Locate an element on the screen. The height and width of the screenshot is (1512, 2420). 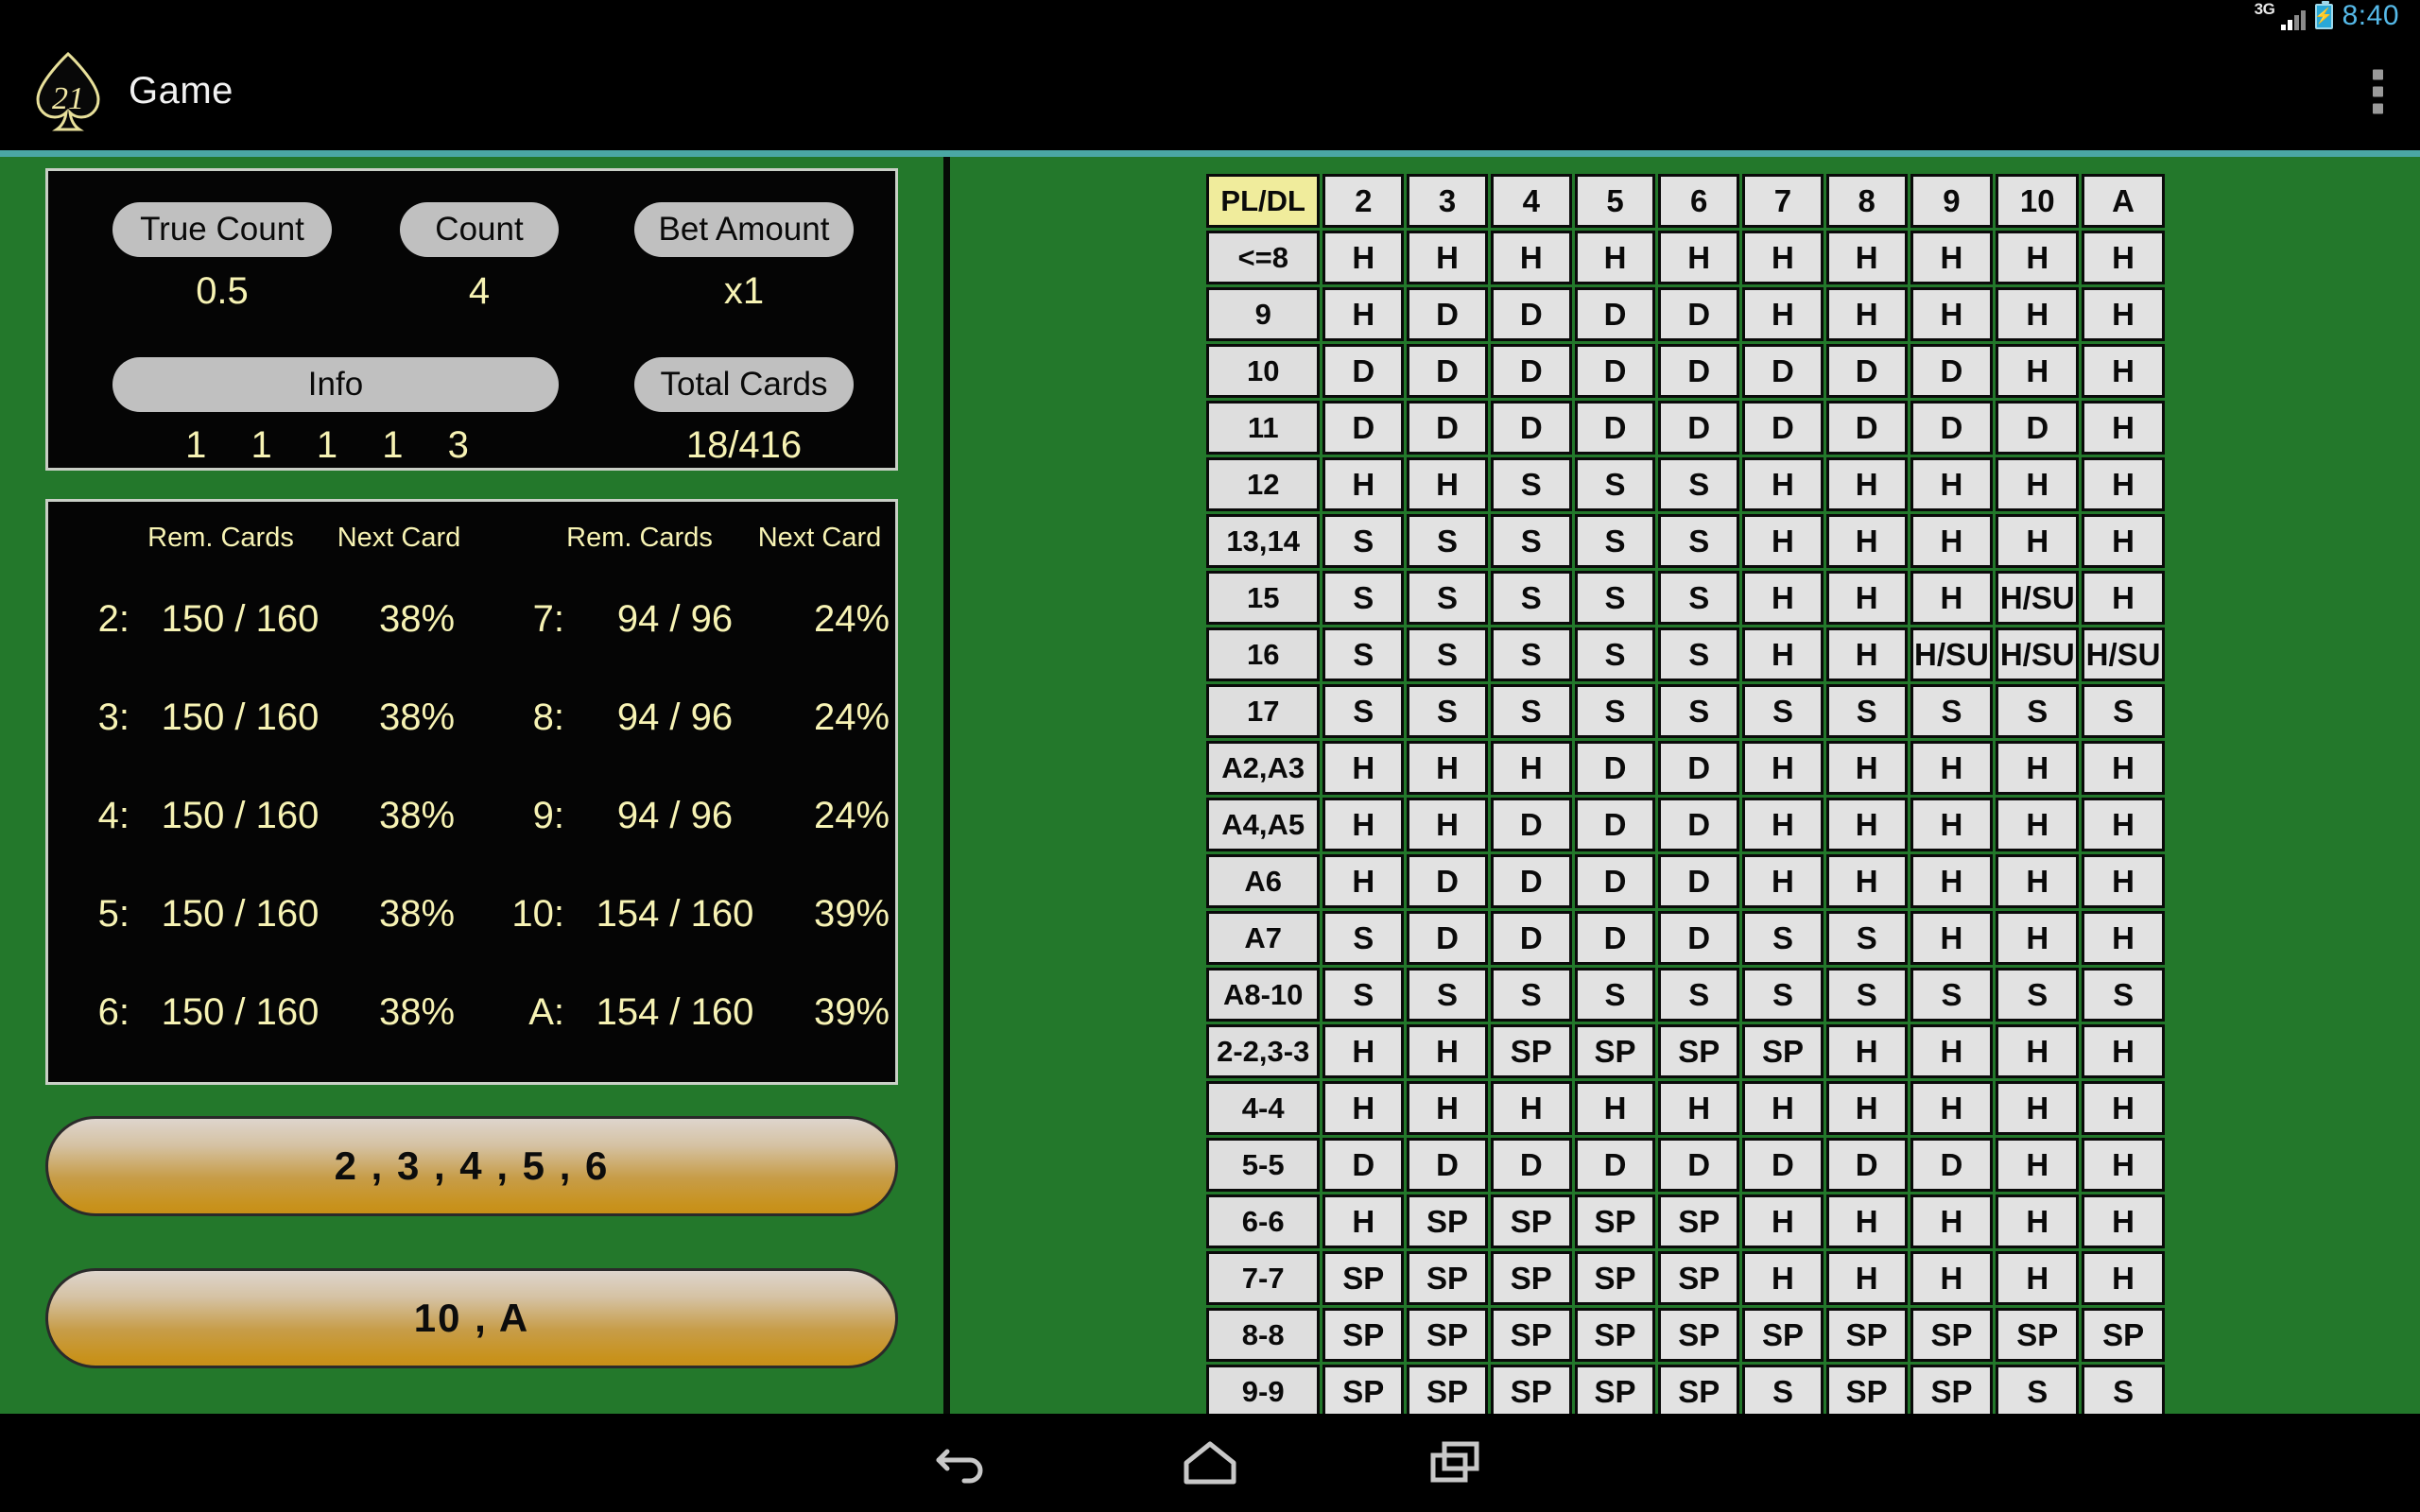
card-group-button-low: 2 , 3 , 4 , 5 , 6 is located at coordinates (471, 1166).